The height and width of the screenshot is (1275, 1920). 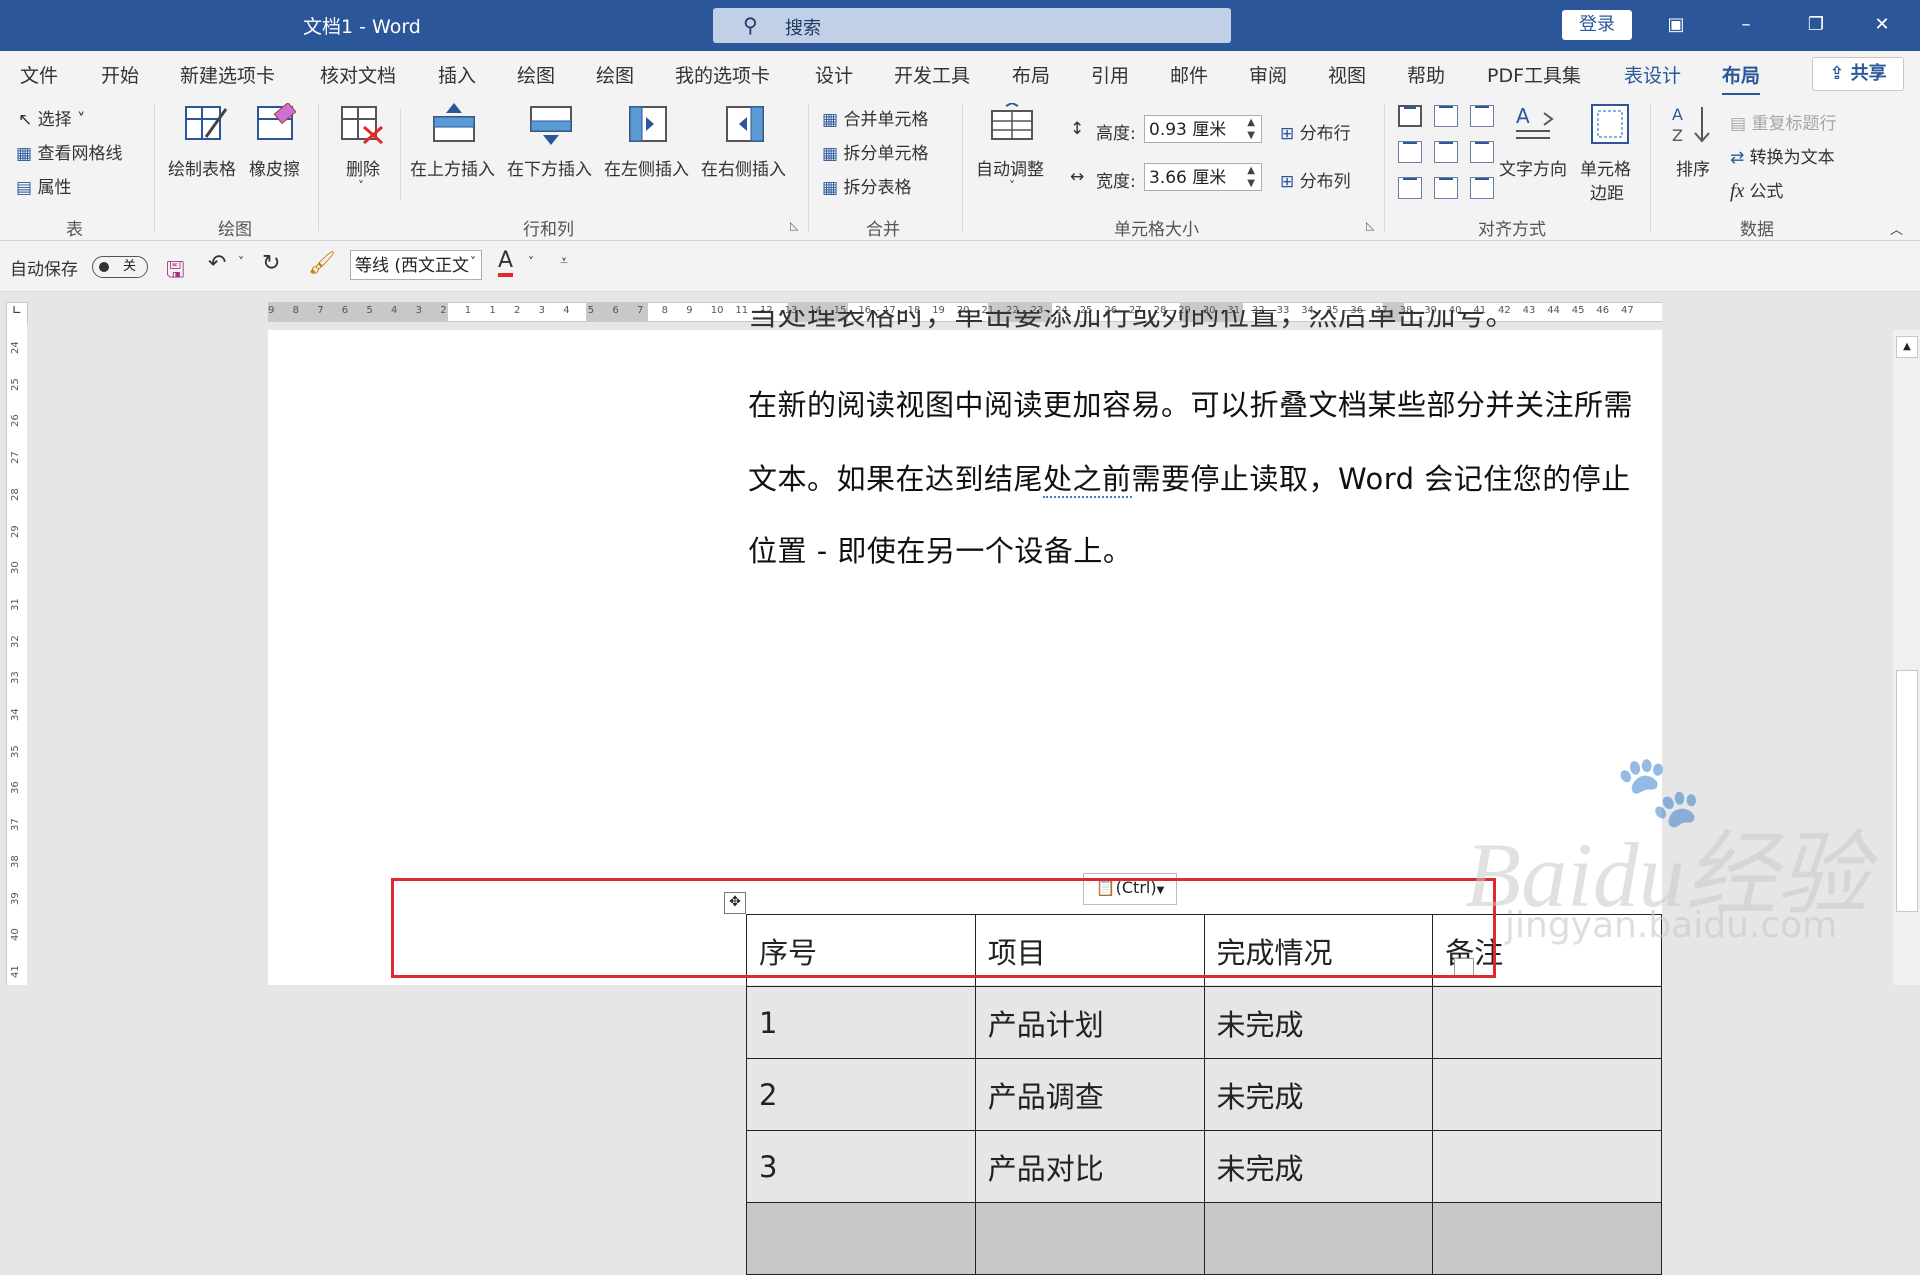 What do you see at coordinates (1315, 179) in the screenshot?
I see `distribute-cols-button: ⊞ 分布列` at bounding box center [1315, 179].